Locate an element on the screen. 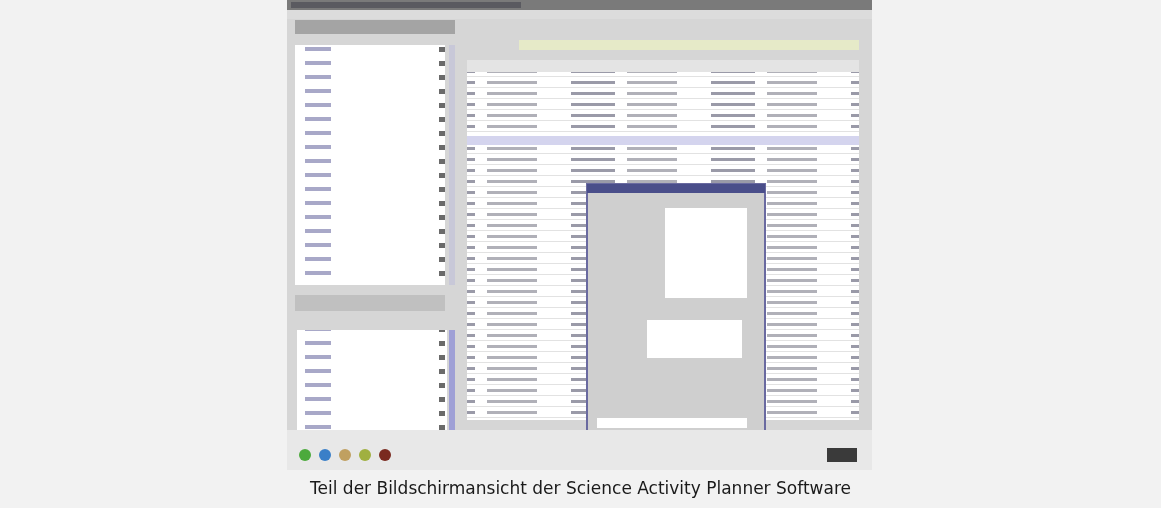 The height and width of the screenshot is (508, 1161). figure-caption: Teil der Bildschirmansicht der Science Activity Planner Software is located at coordinates (580, 488).